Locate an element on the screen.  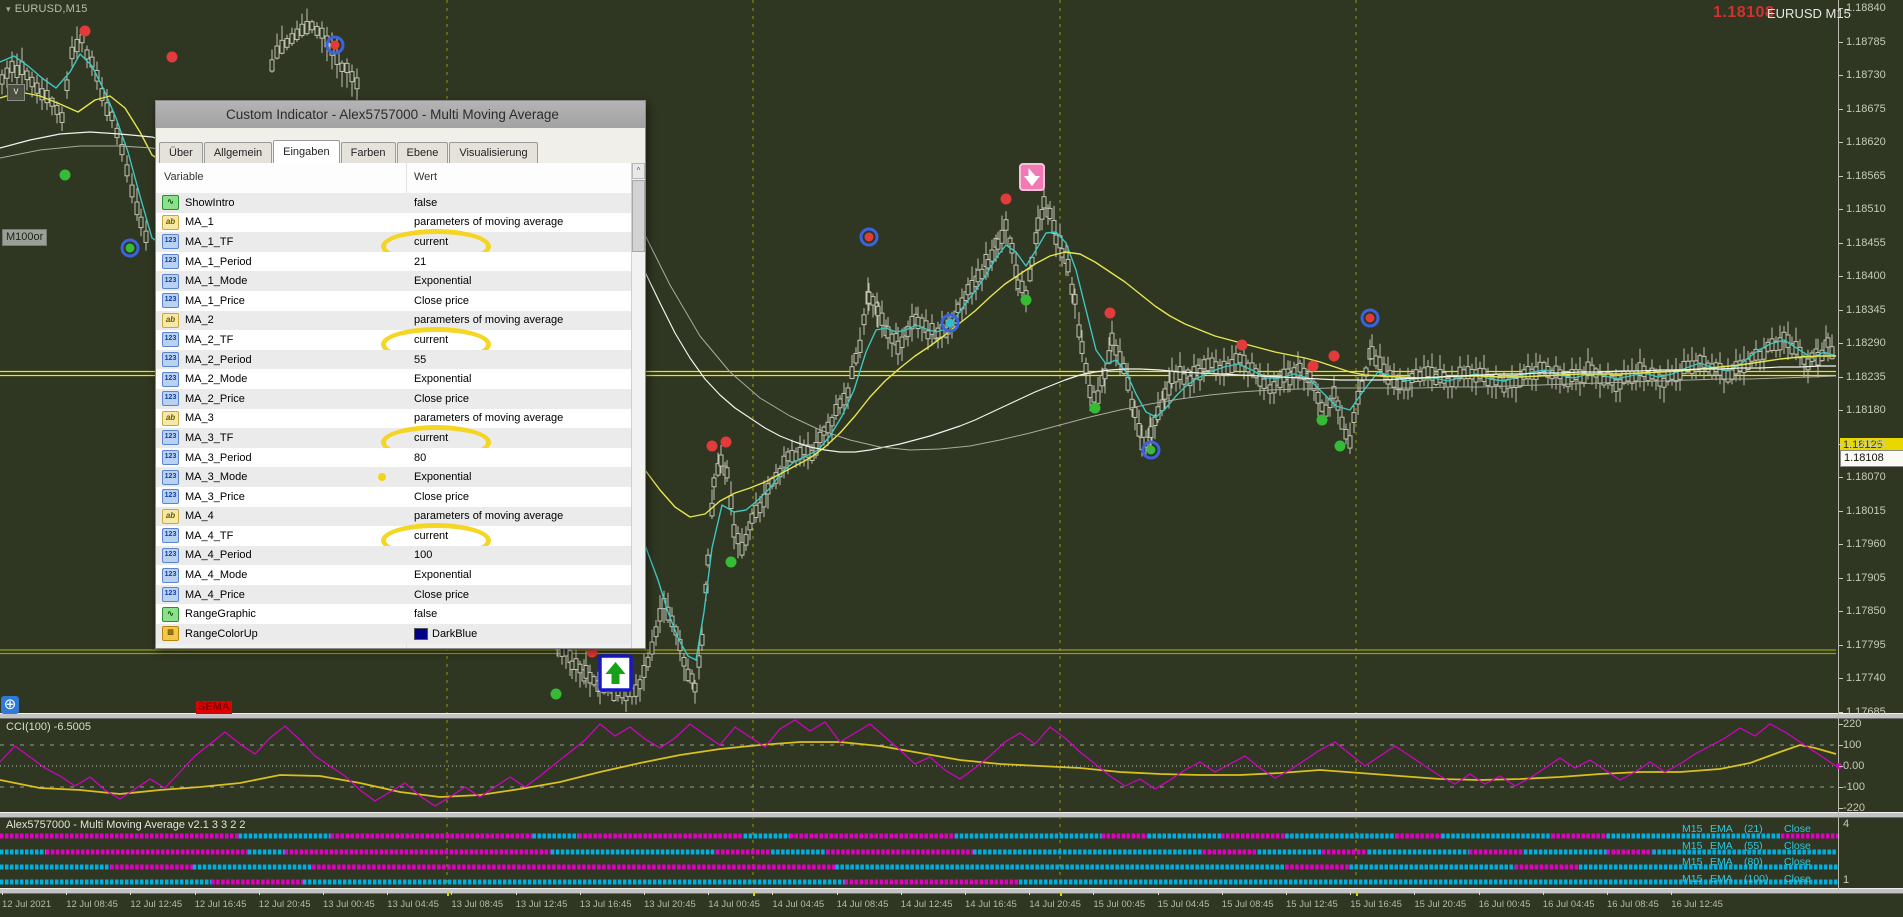
param-row: 123 MA_2_Price Close price is located at coordinates (394, 398).